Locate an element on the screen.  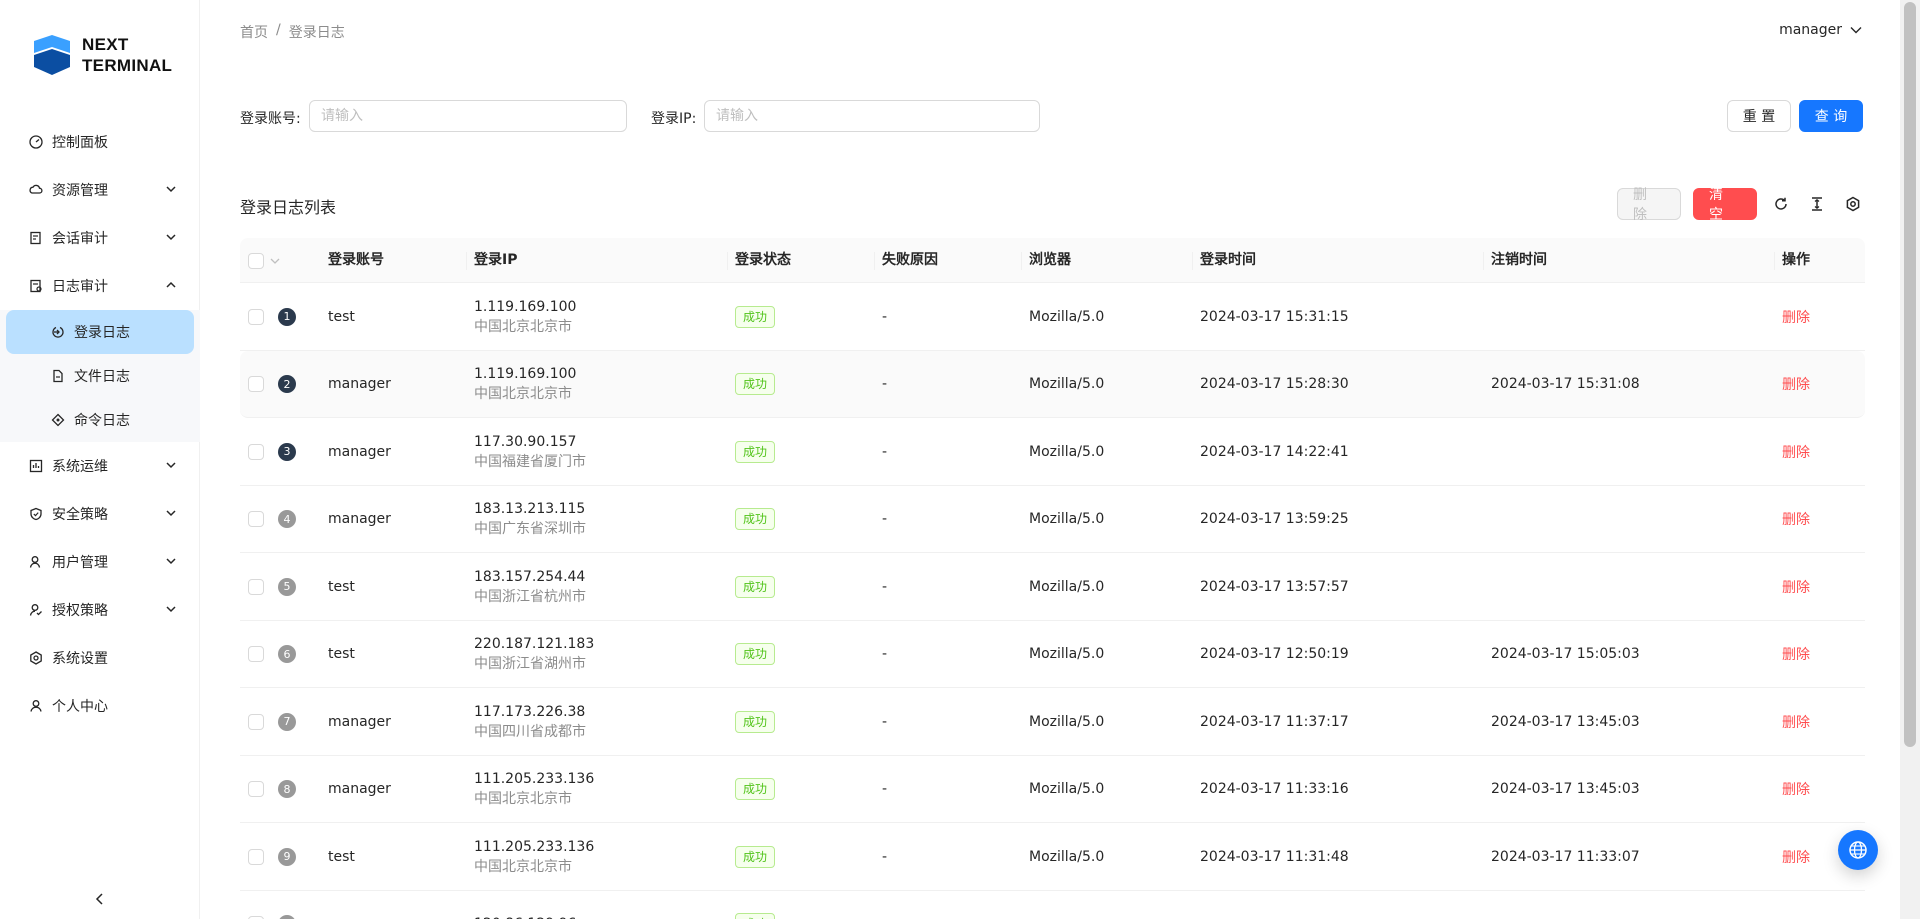
select-all-checkbox-cell is located at coordinates (264, 260).